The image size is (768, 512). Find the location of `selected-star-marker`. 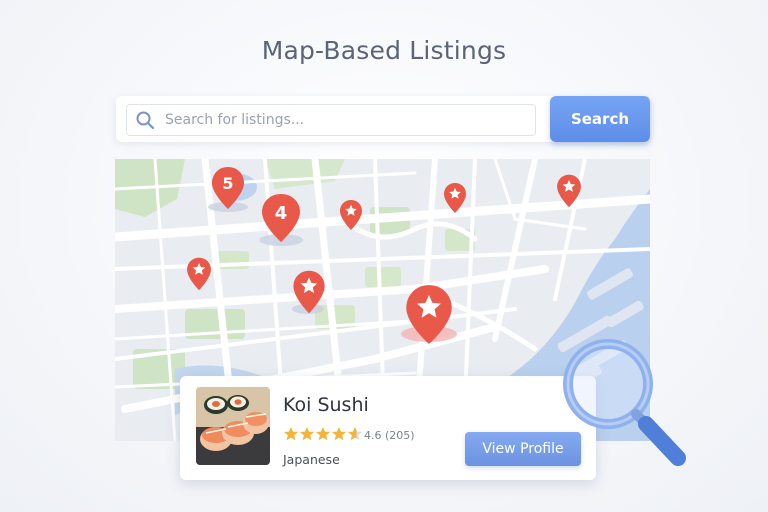

selected-star-marker is located at coordinates (429, 314).